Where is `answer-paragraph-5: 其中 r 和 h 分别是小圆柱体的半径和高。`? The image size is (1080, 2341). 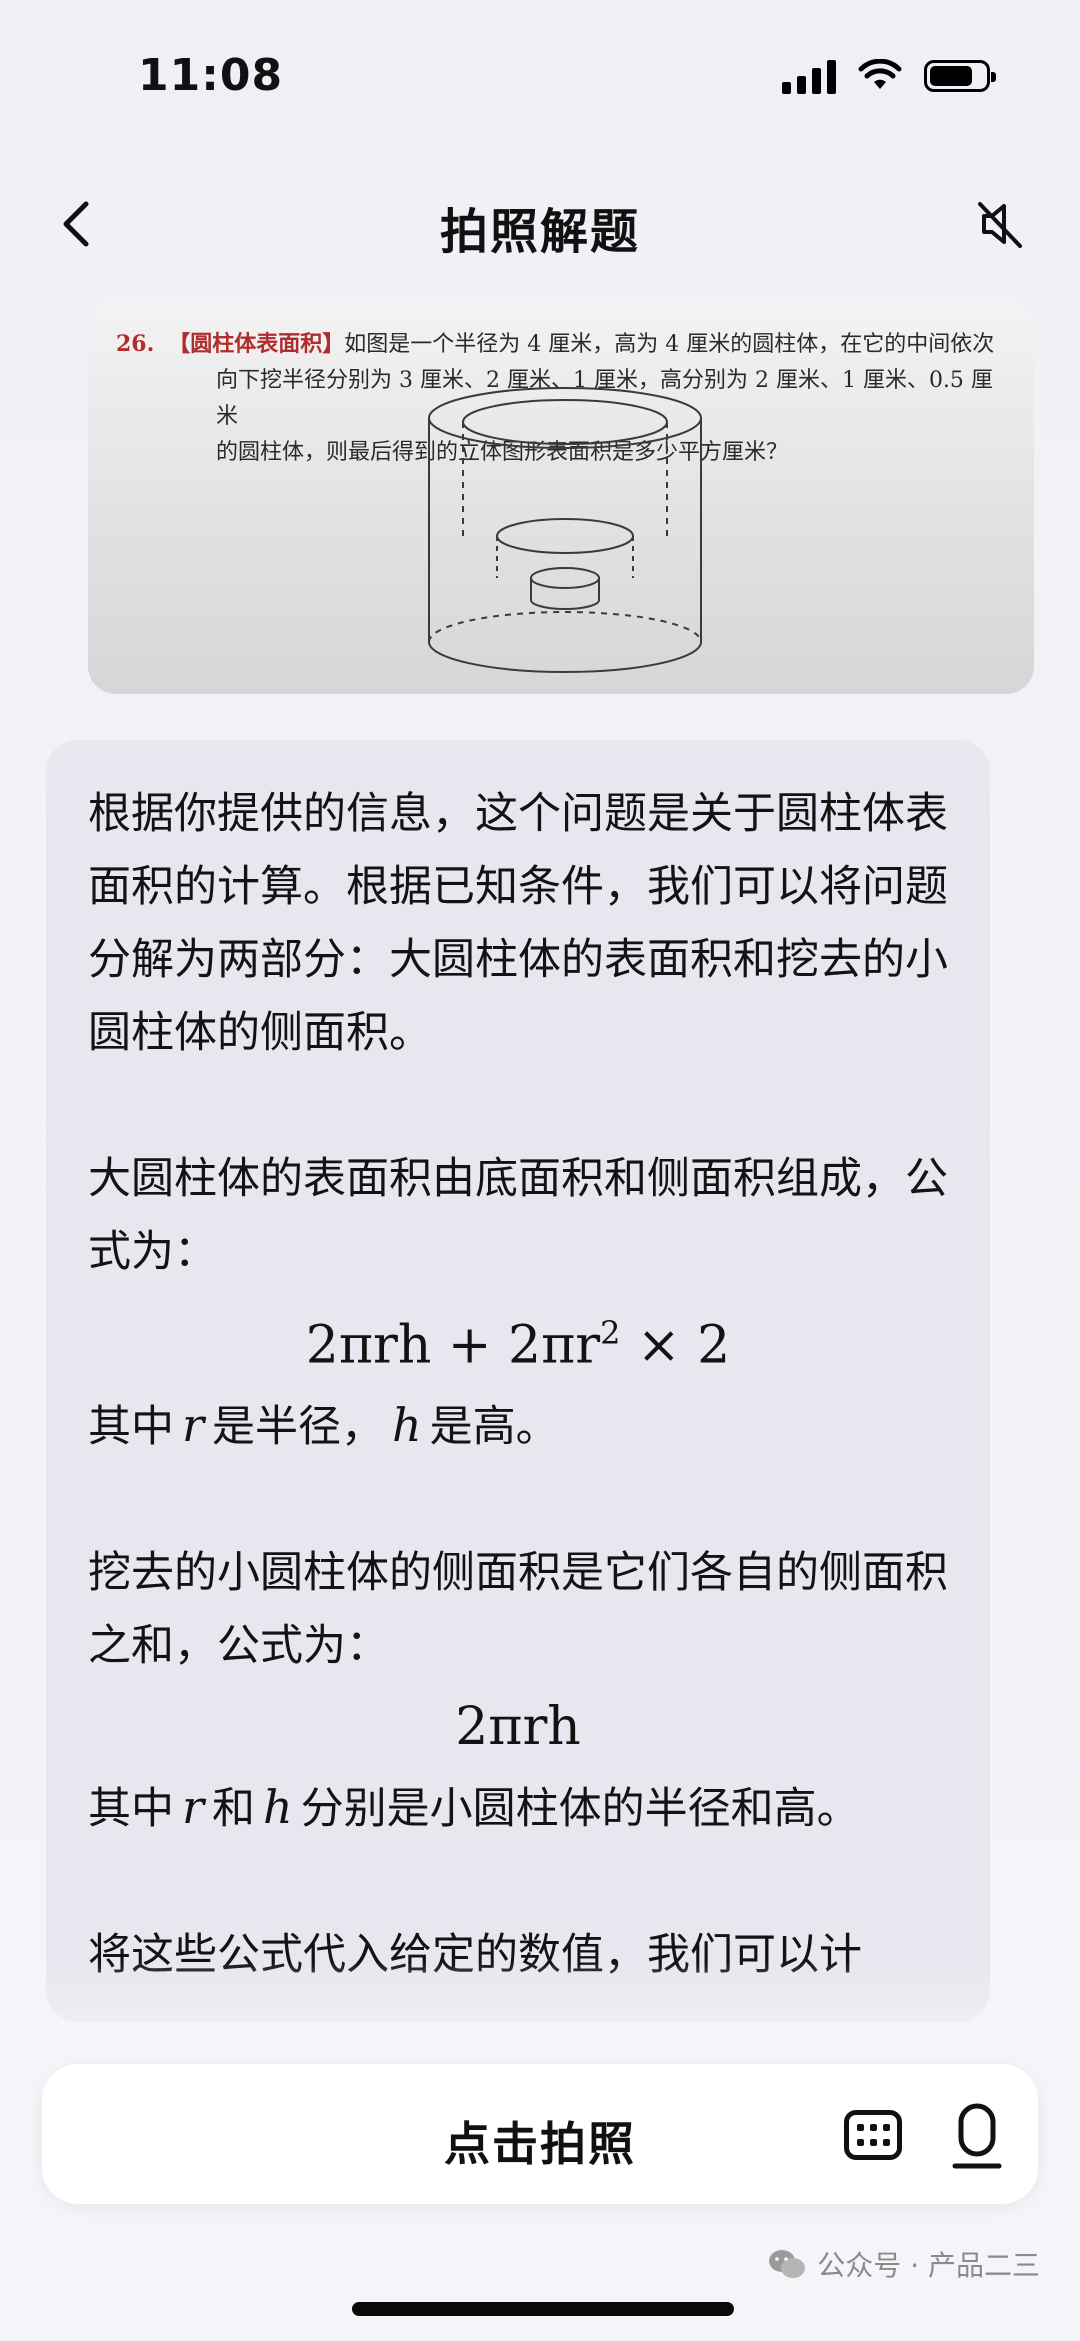 answer-paragraph-5: 其中 r 和 h 分别是小圆柱体的半径和高。 is located at coordinates (518, 1808).